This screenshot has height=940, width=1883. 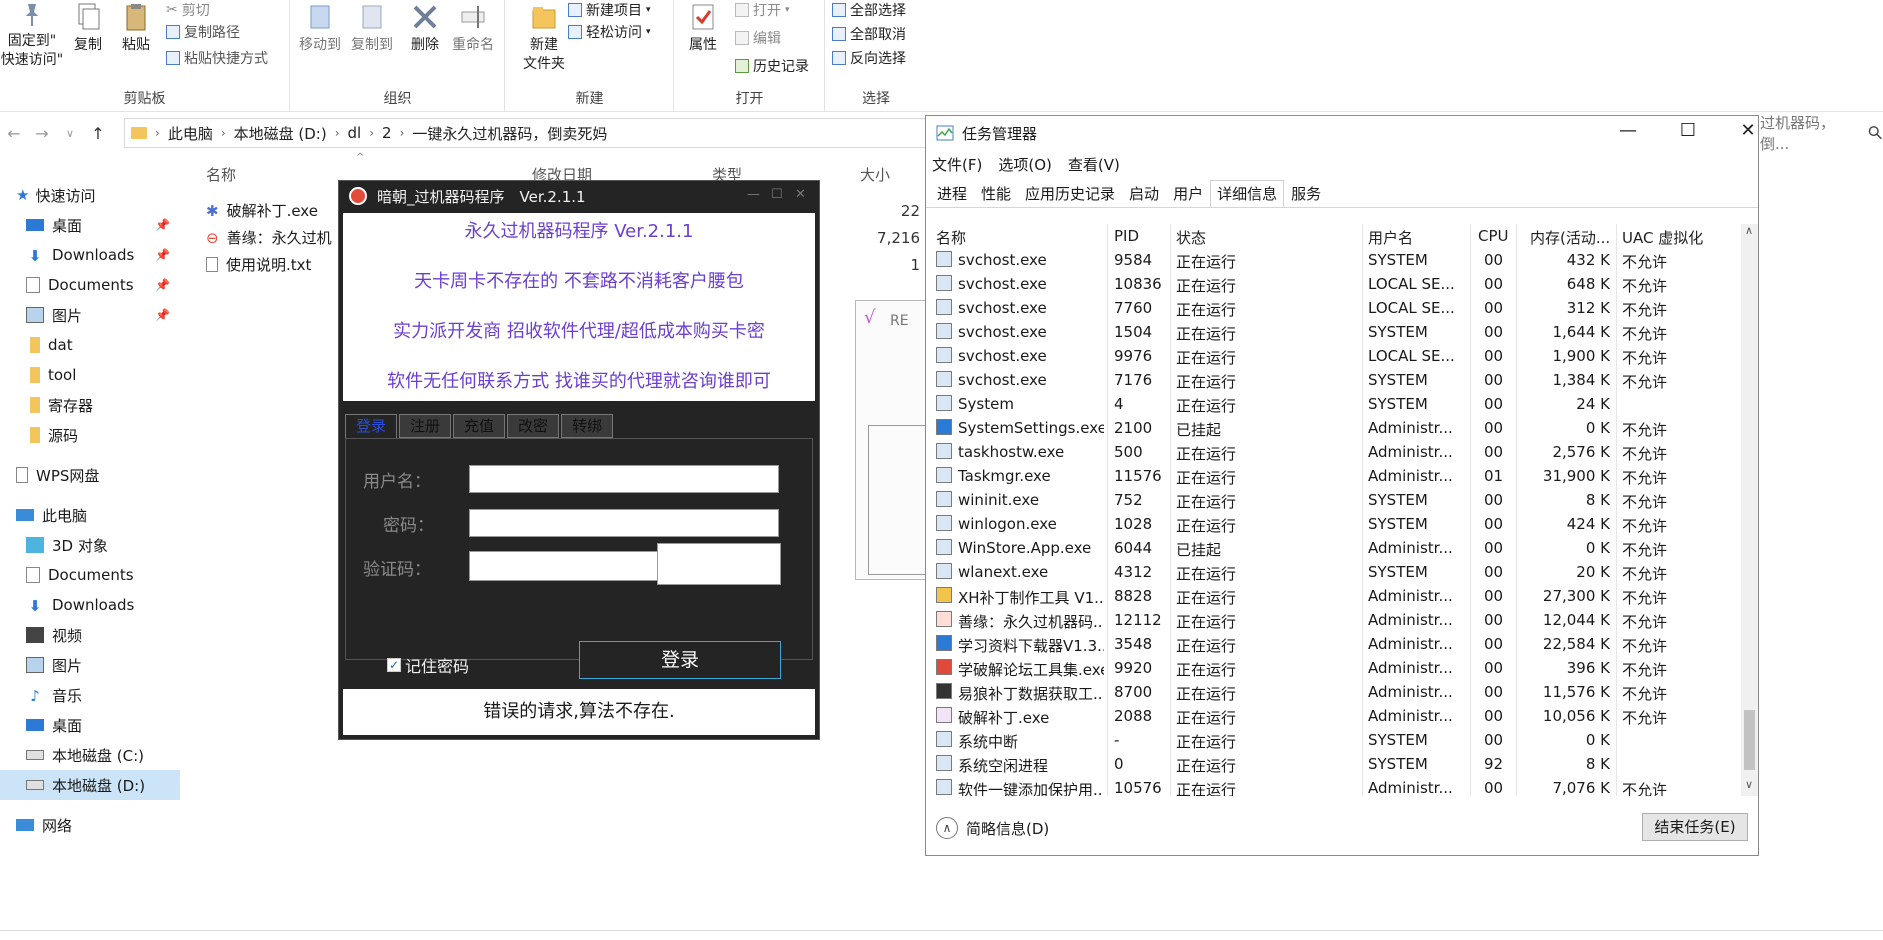 I want to click on end-task-button: 结束任务(E), so click(x=1695, y=827).